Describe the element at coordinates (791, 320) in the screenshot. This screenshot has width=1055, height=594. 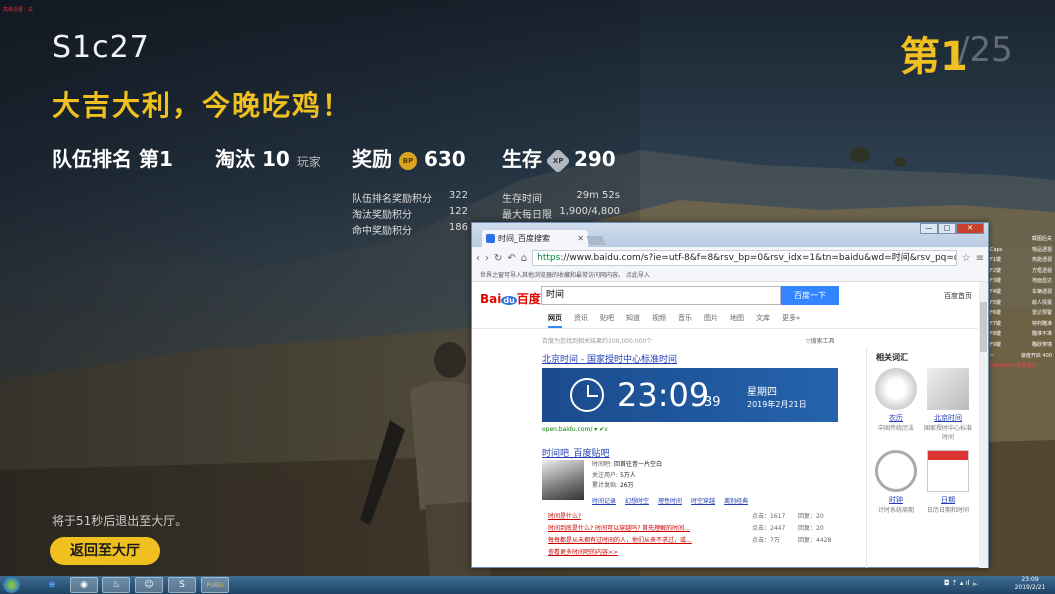
I see `tab-more: 更多»` at that location.